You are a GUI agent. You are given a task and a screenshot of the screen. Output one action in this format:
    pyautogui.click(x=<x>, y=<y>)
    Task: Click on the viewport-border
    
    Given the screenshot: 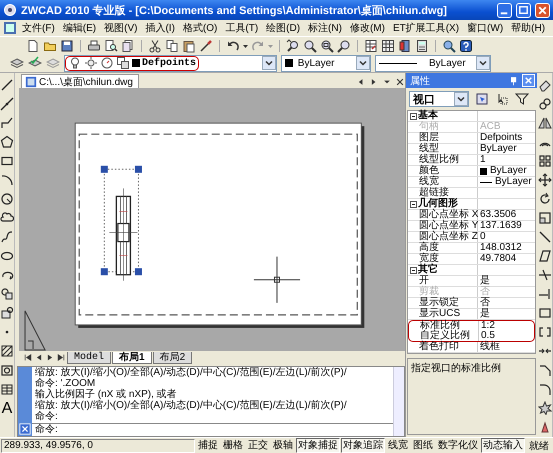 What is the action you would take?
    pyautogui.click(x=121, y=220)
    